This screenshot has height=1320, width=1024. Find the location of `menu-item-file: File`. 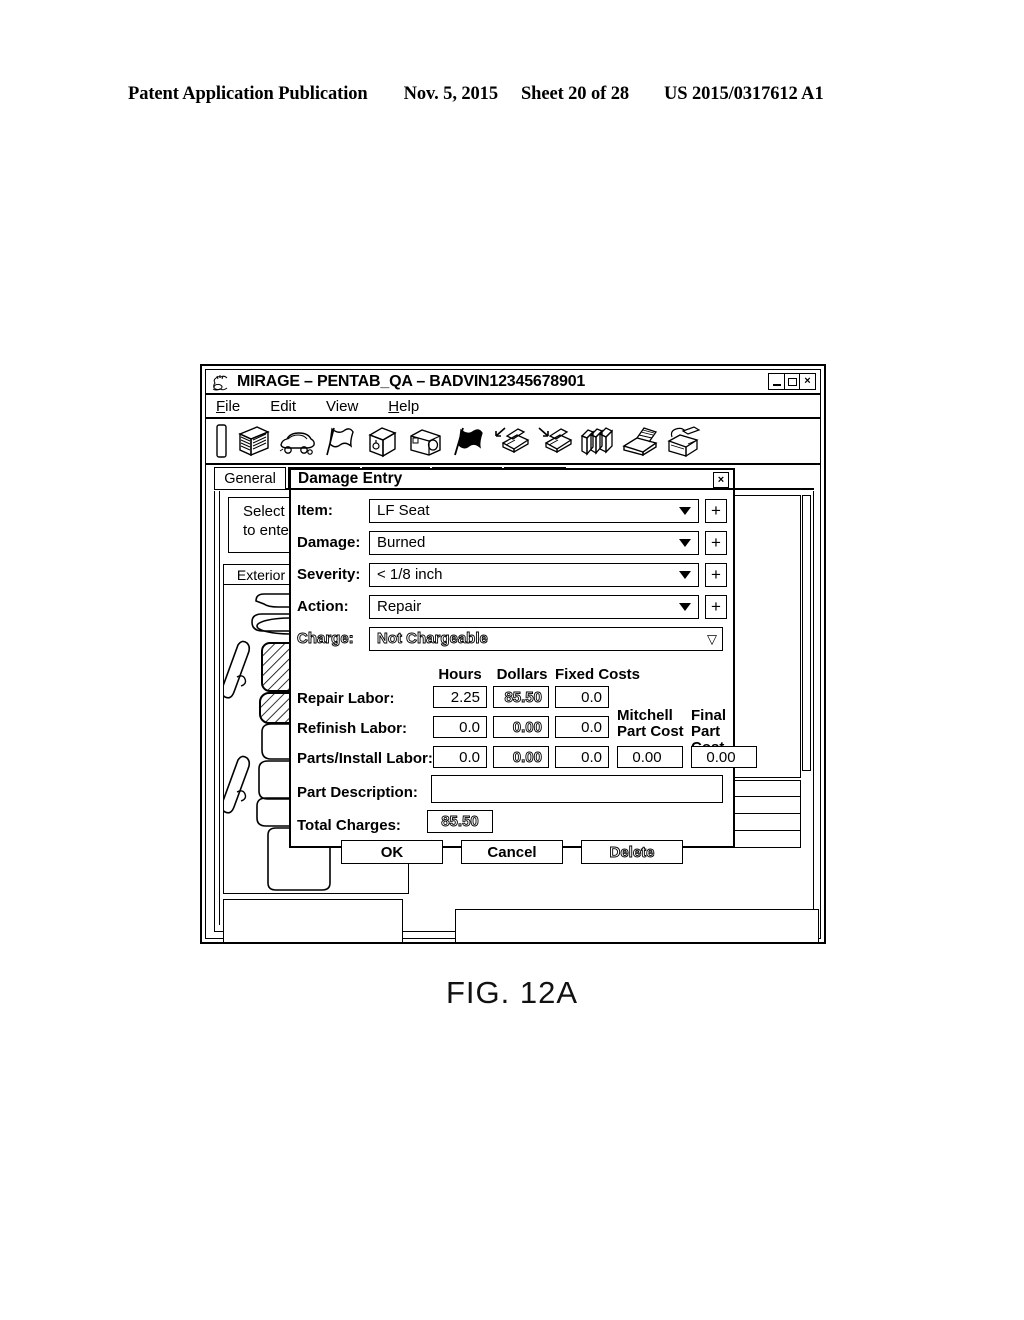

menu-item-file: File is located at coordinates (228, 406).